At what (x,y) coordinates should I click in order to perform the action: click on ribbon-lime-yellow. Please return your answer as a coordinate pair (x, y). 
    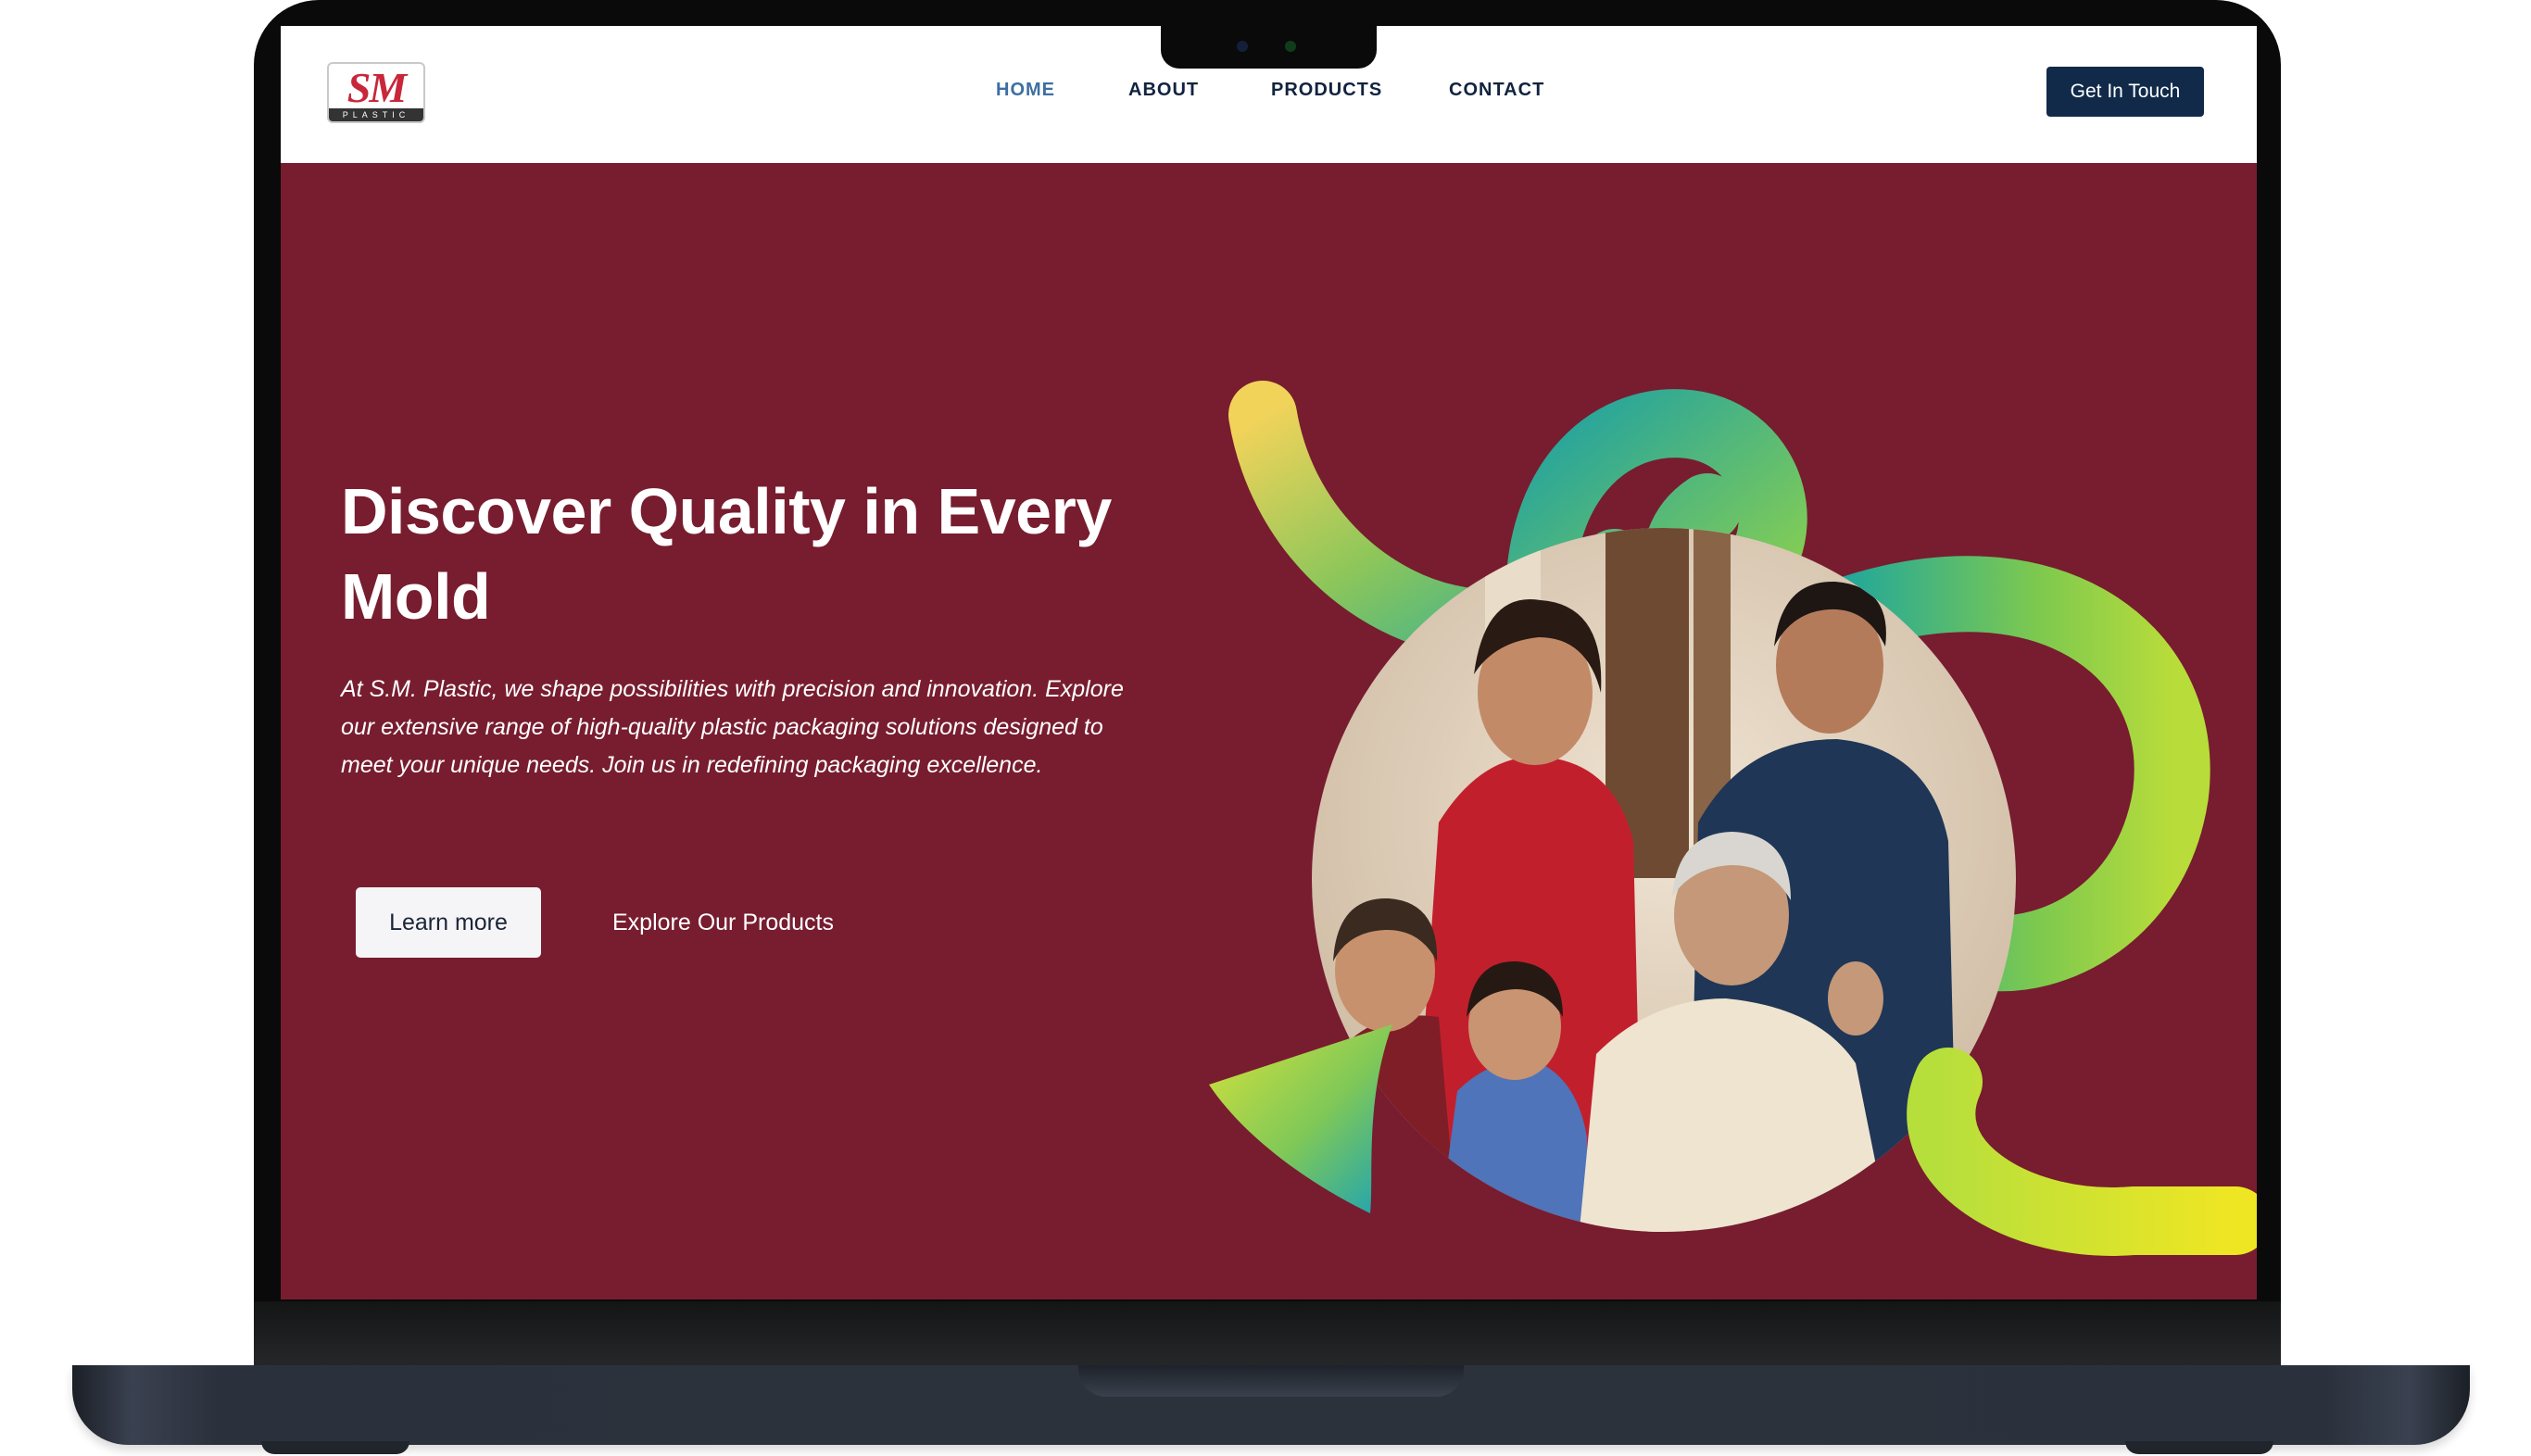
    Looking at the image, I should click on (2082, 1152).